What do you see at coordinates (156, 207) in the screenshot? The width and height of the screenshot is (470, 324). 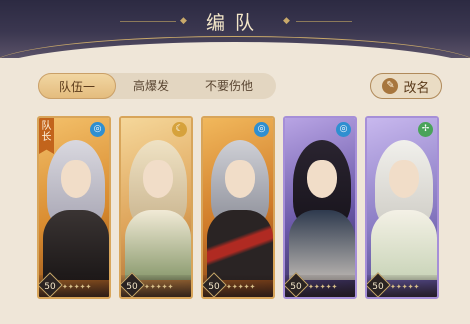 I see `team-slot-2-card: ☾ 50 ✦✦✦✦✦` at bounding box center [156, 207].